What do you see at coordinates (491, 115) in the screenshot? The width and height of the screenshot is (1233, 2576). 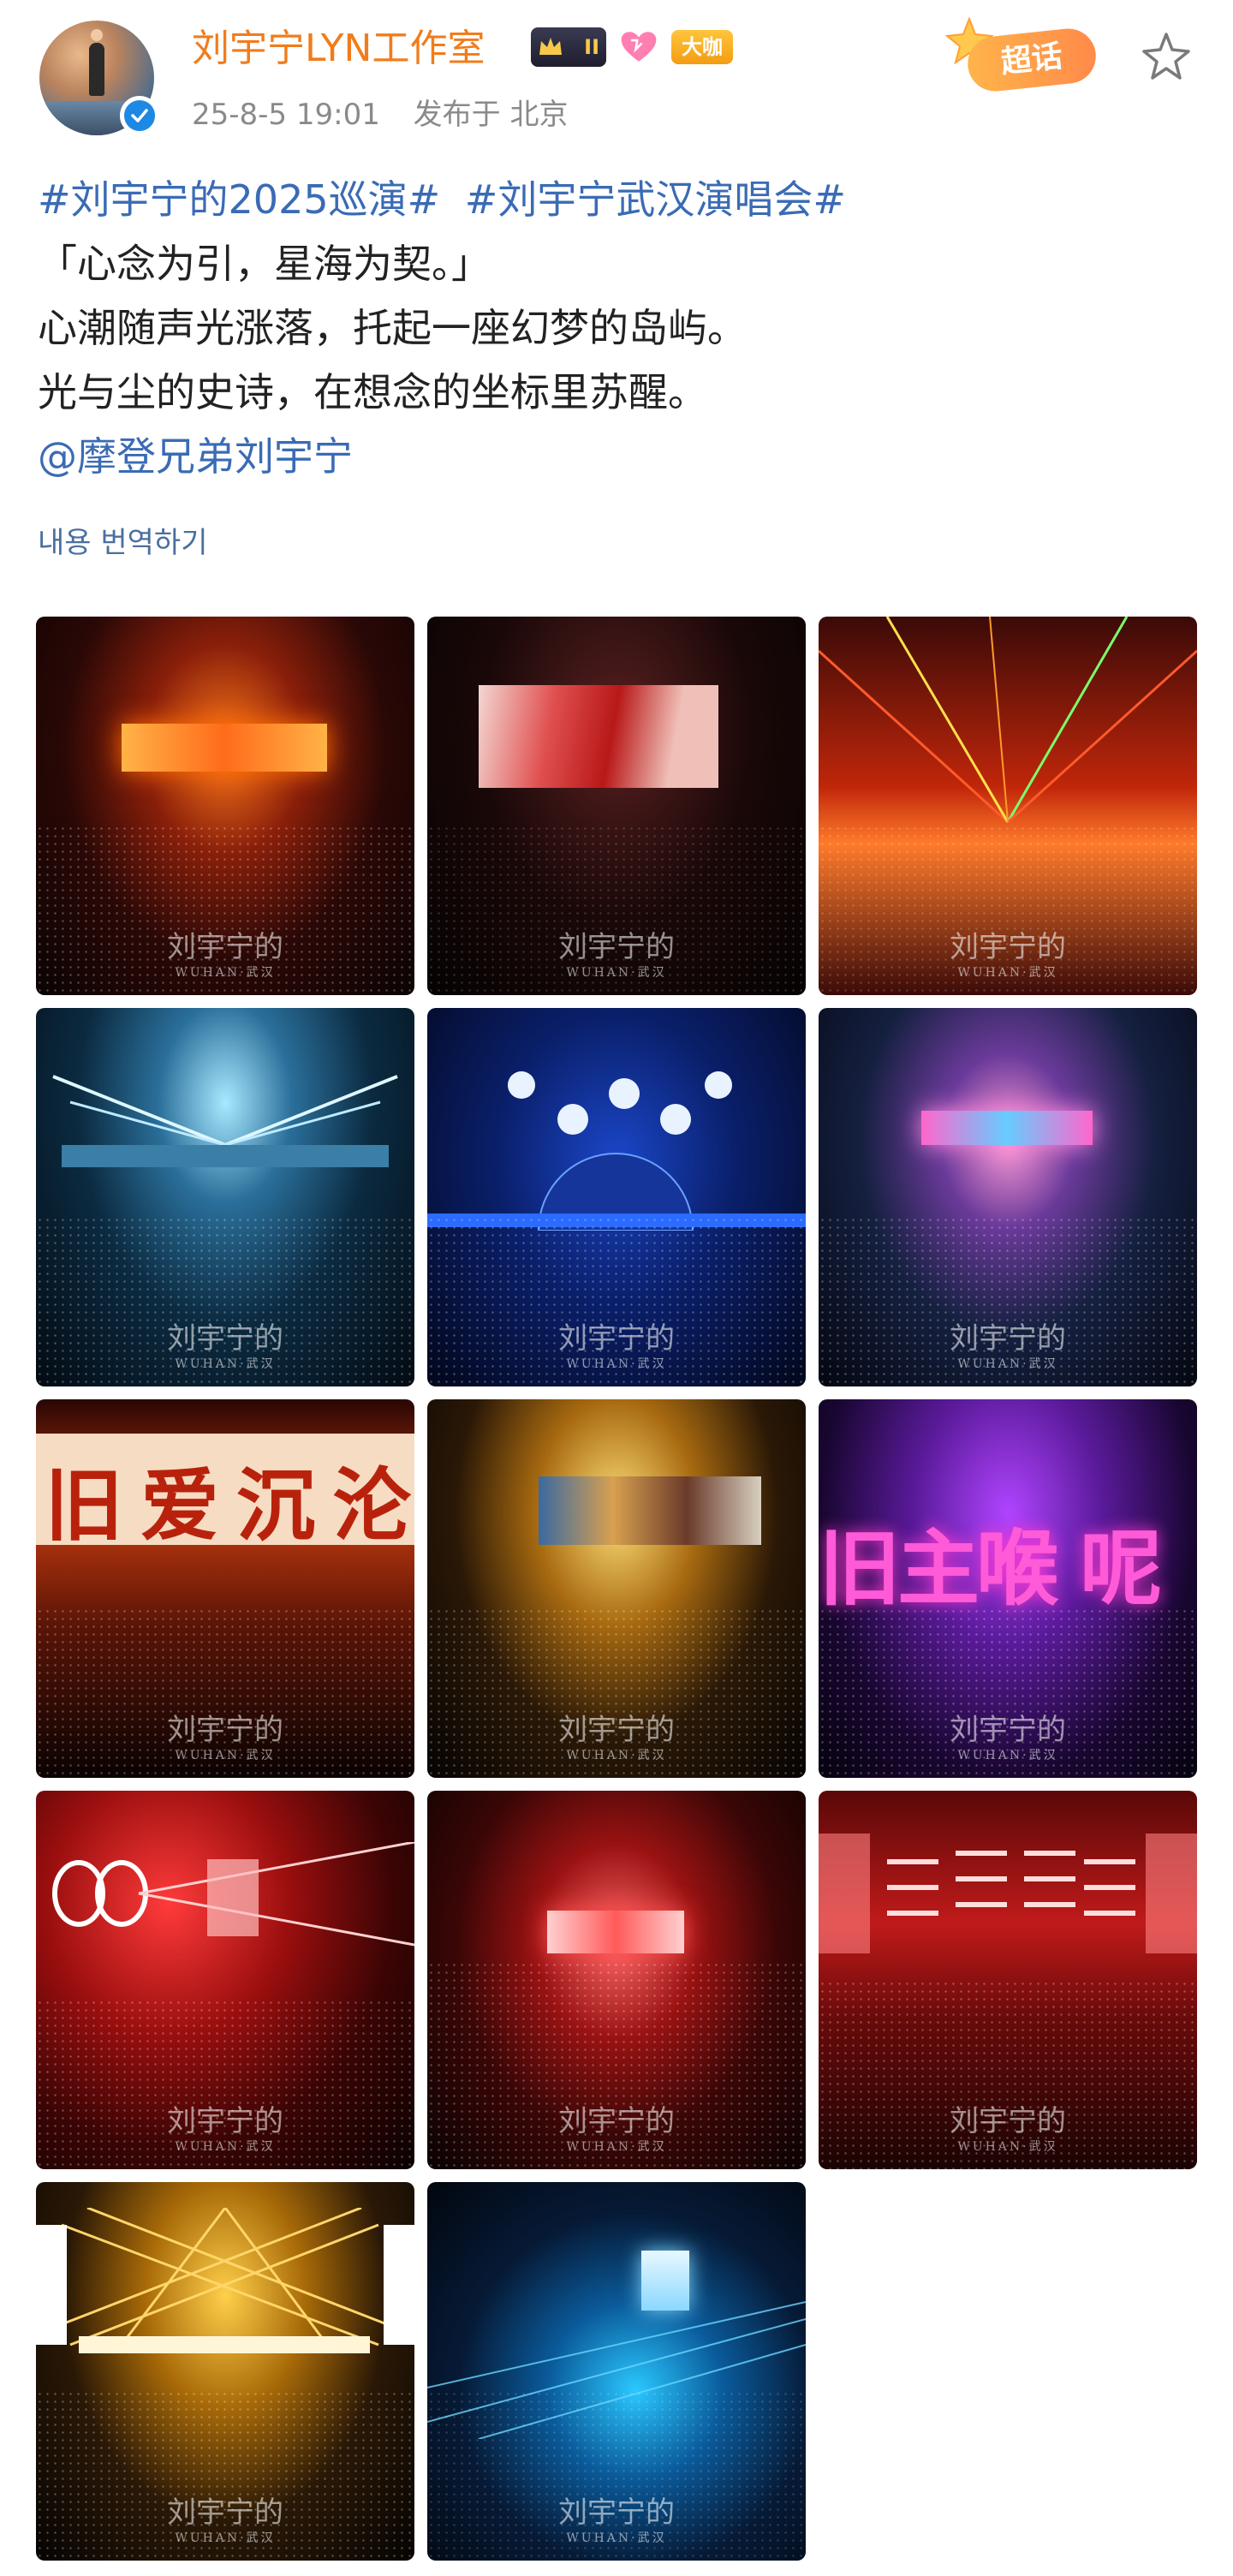 I see `post-location: 发布于 北京` at bounding box center [491, 115].